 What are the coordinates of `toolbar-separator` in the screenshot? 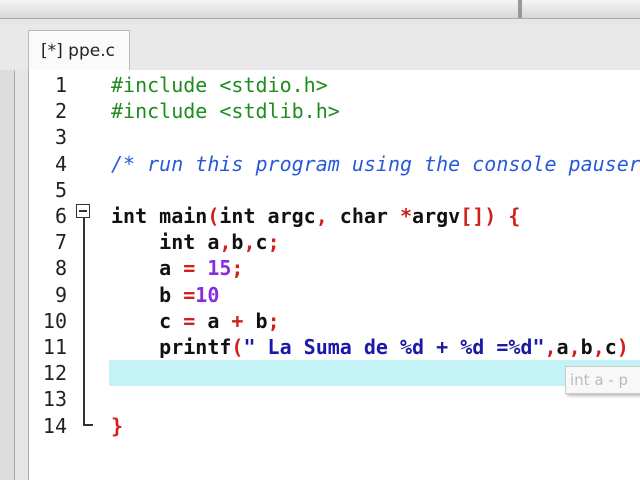 It's located at (520, 9).